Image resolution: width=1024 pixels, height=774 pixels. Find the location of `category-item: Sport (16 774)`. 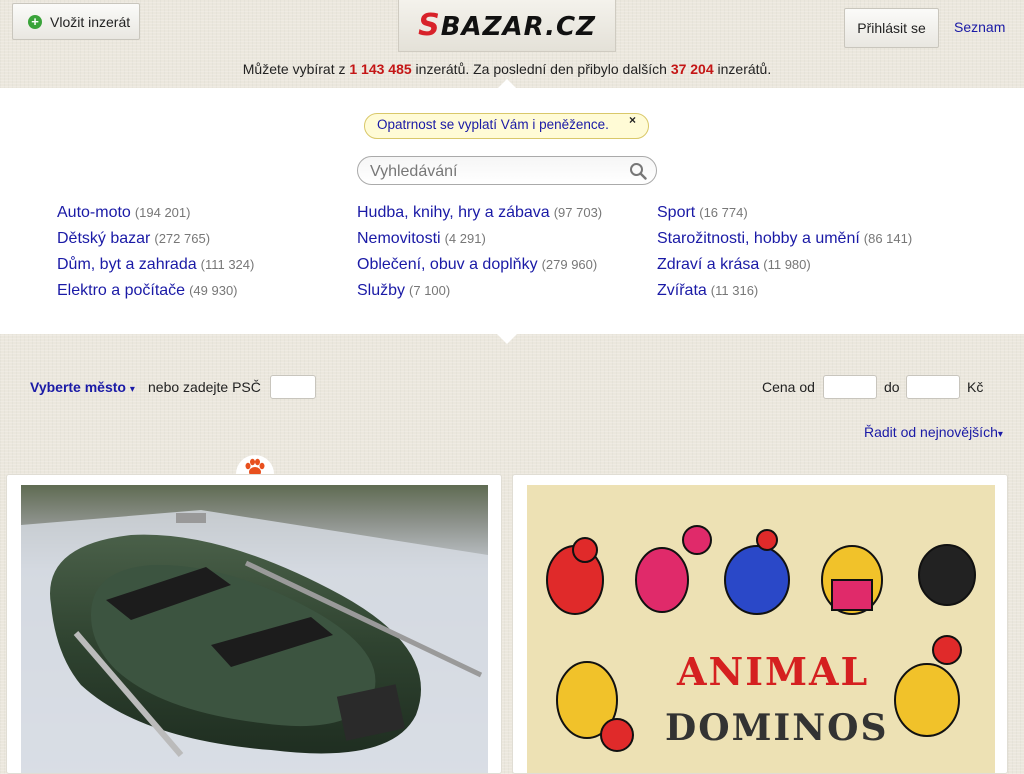

category-item: Sport (16 774) is located at coordinates (784, 213).